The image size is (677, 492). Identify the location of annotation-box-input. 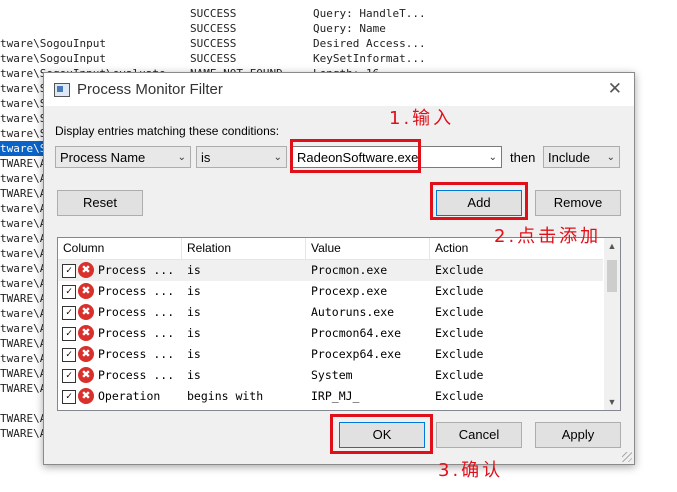
(355, 156).